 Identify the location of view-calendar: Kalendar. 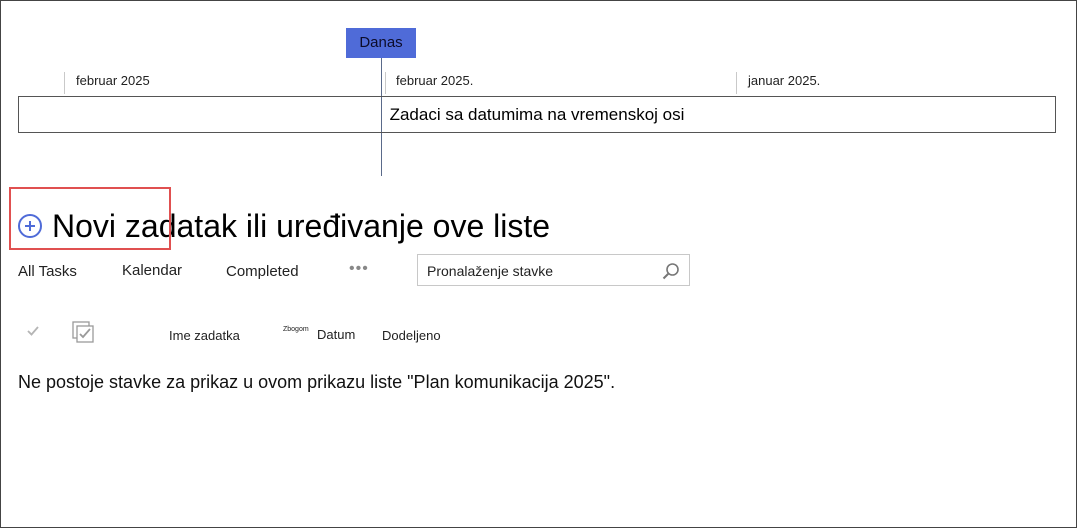
(152, 270).